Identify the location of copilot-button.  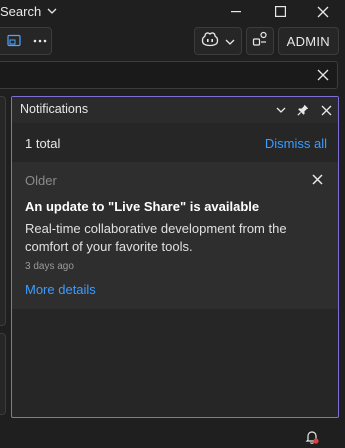
(217, 41).